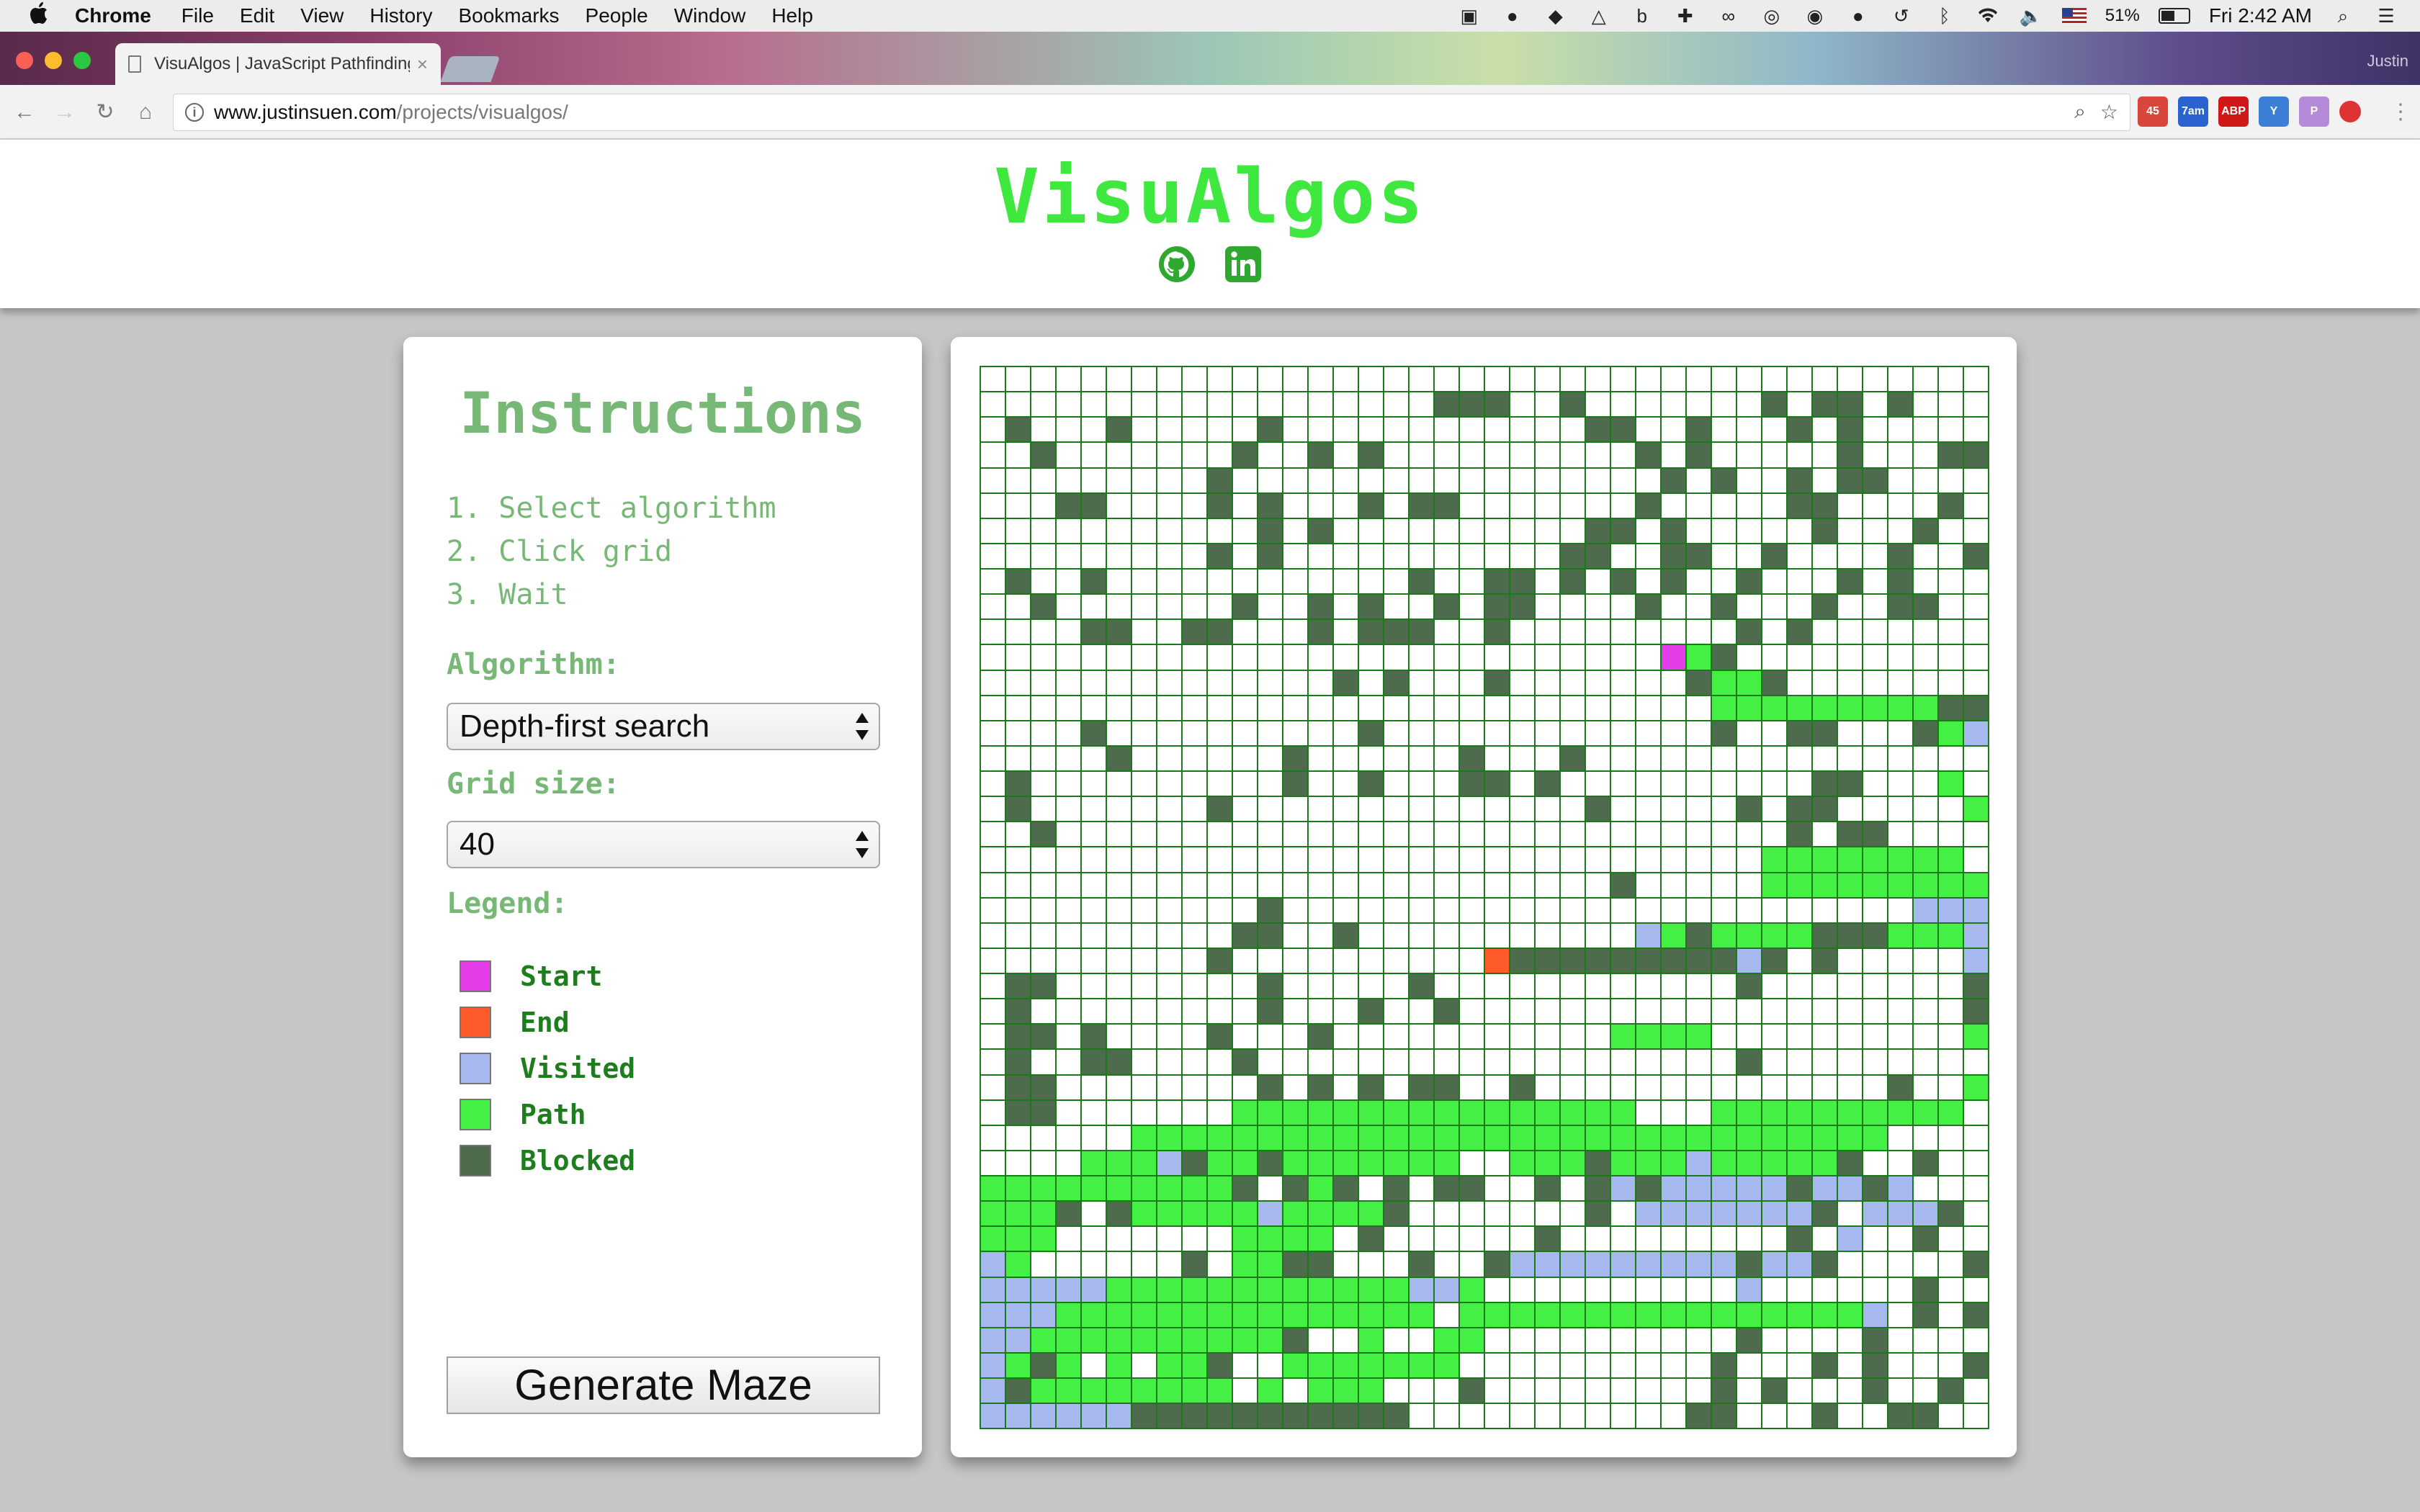 The height and width of the screenshot is (1512, 2420). What do you see at coordinates (663, 1385) in the screenshot?
I see `generate-maze-button: Generate Maze` at bounding box center [663, 1385].